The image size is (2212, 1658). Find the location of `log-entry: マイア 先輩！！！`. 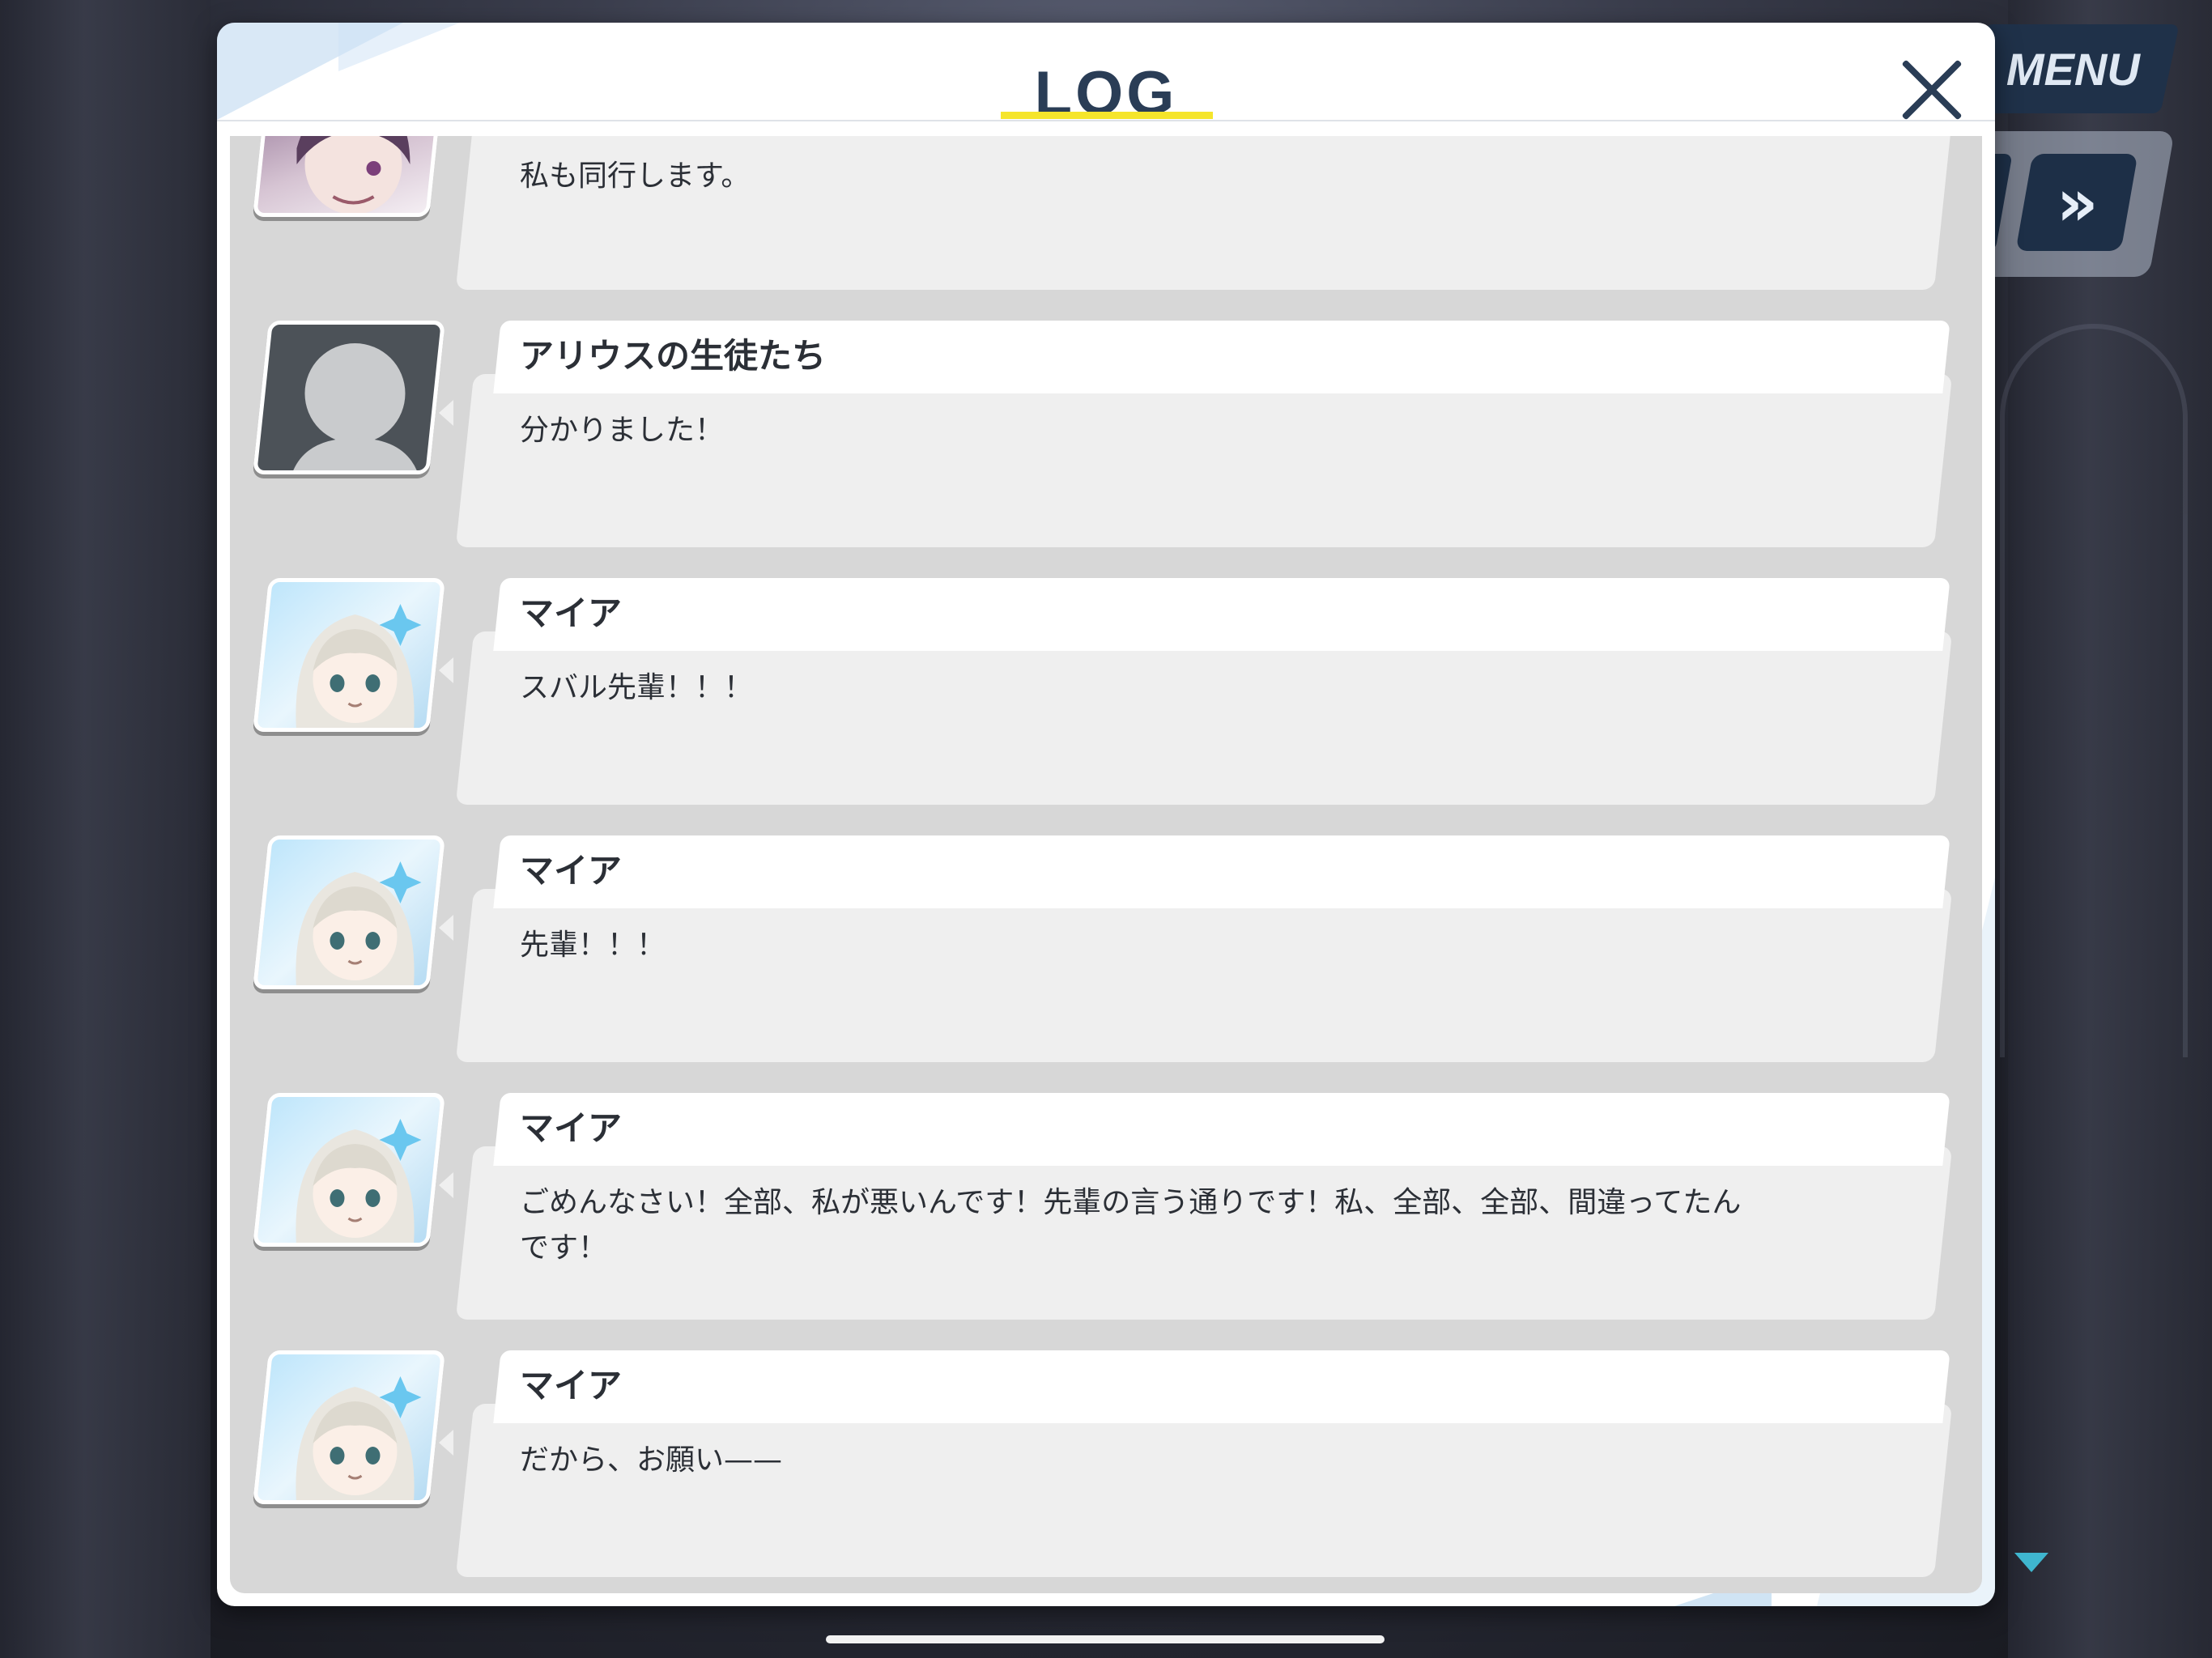

log-entry: マイア 先輩！！！ is located at coordinates (1106, 948).